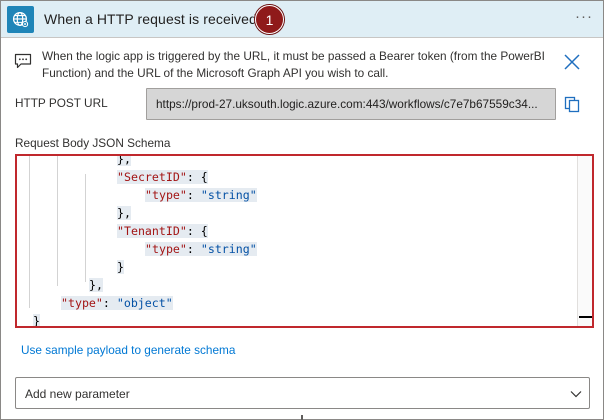 This screenshot has width=604, height=420. What do you see at coordinates (128, 350) in the screenshot?
I see `use-sample-payload-link: Use sample payload to generate schema` at bounding box center [128, 350].